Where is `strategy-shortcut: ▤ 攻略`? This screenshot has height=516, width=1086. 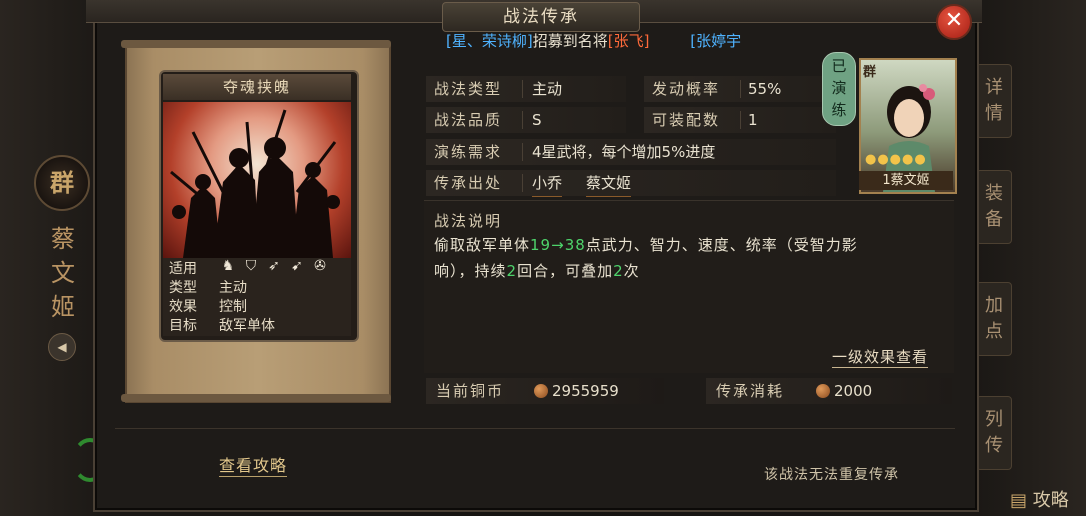
strategy-shortcut: ▤ 攻略 is located at coordinates (1048, 501).